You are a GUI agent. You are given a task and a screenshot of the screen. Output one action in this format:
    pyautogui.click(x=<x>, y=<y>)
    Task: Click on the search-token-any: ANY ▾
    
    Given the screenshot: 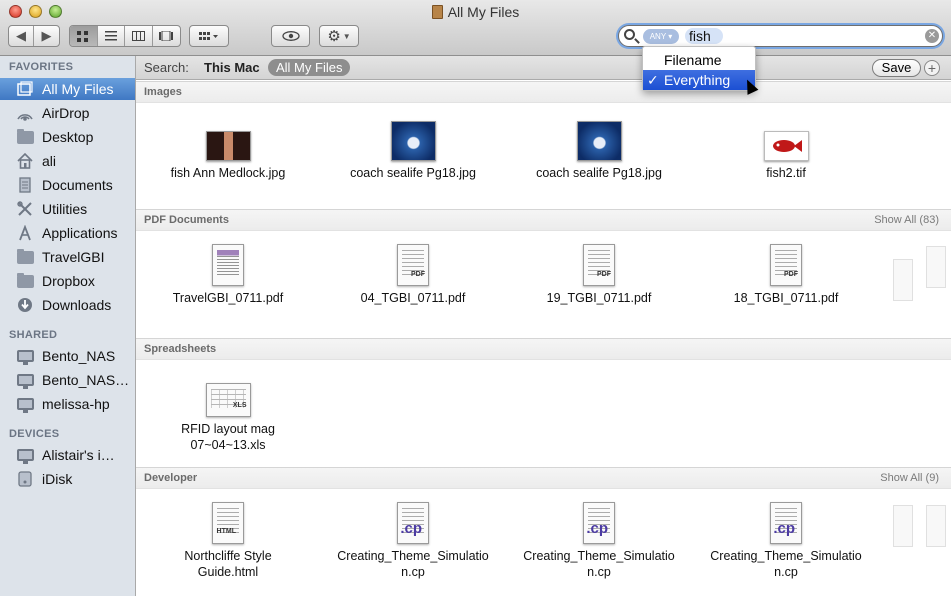 What is the action you would take?
    pyautogui.click(x=661, y=36)
    